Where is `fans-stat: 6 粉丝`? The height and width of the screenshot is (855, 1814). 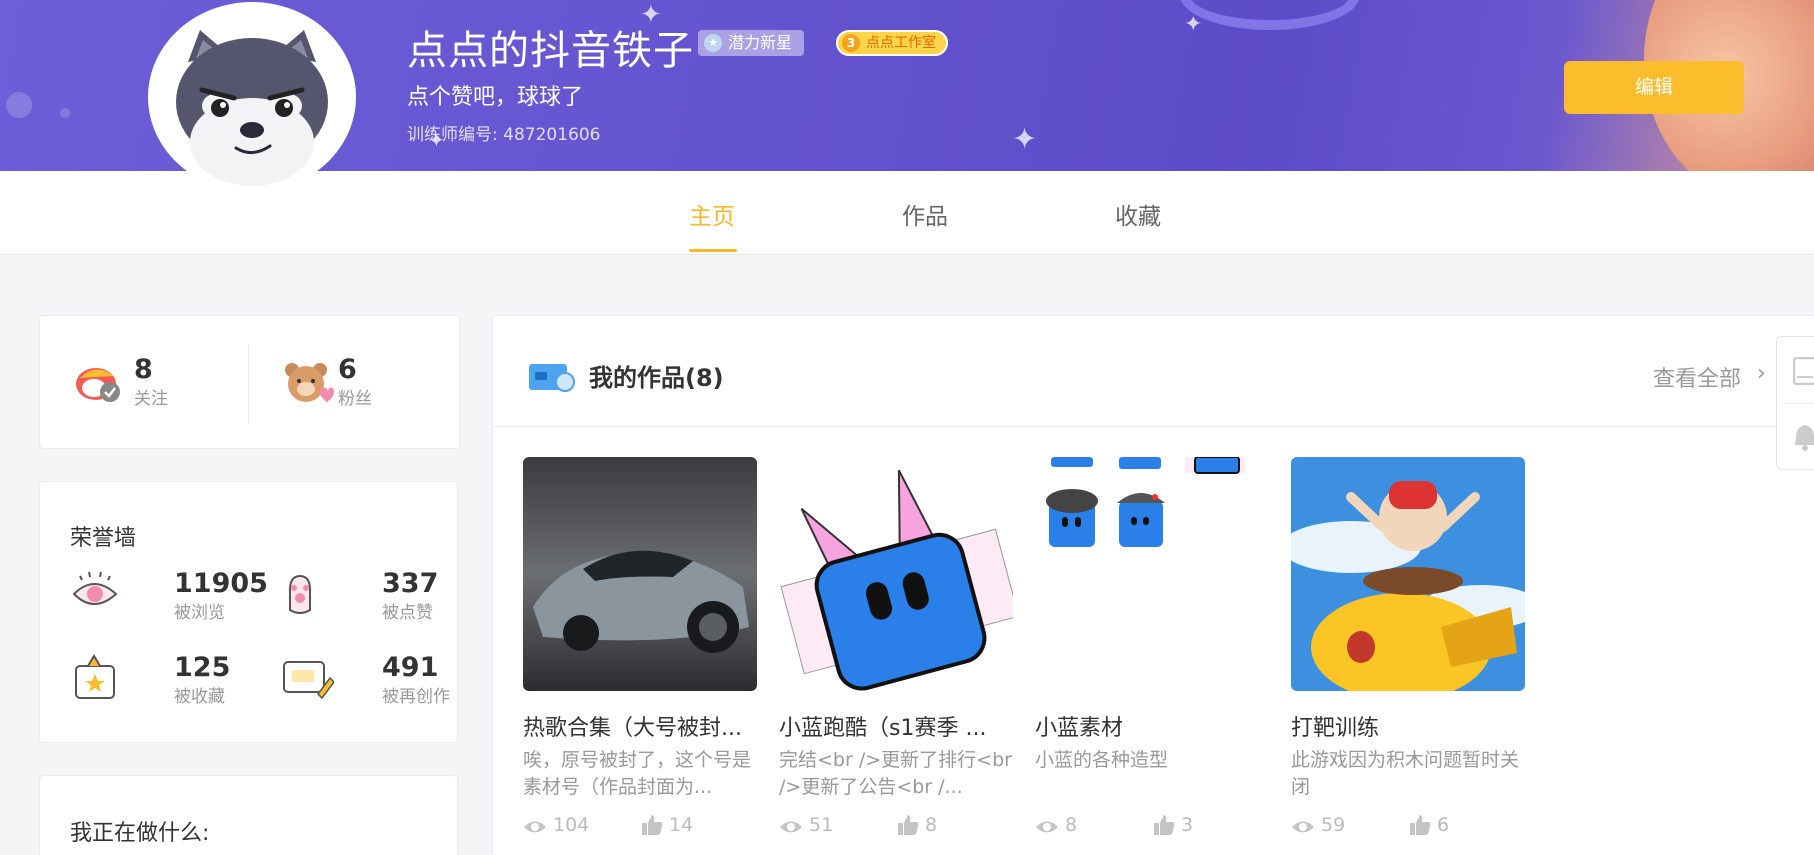
fans-stat: 6 粉丝 is located at coordinates (327, 381).